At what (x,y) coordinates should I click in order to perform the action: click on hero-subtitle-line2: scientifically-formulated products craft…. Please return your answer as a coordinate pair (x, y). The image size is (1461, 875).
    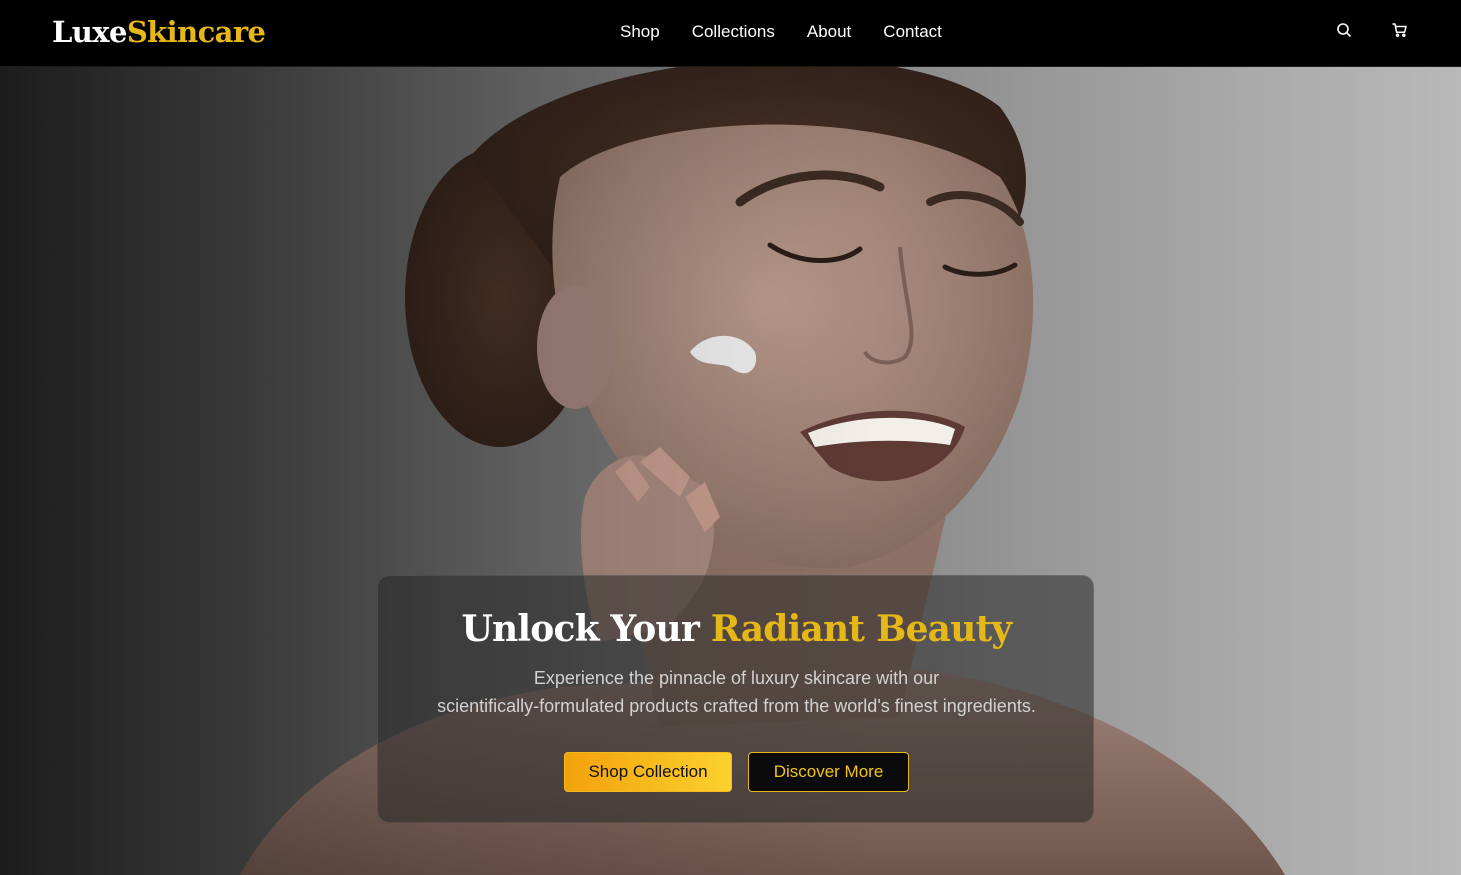
    Looking at the image, I should click on (736, 706).